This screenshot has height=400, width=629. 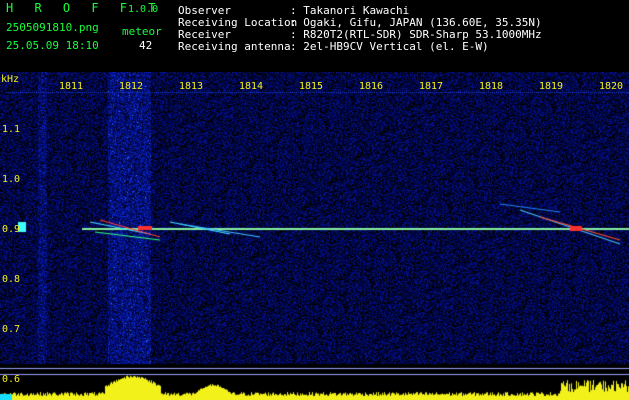 I want to click on freq-tick-0-8: 0.8, so click(x=11, y=279).